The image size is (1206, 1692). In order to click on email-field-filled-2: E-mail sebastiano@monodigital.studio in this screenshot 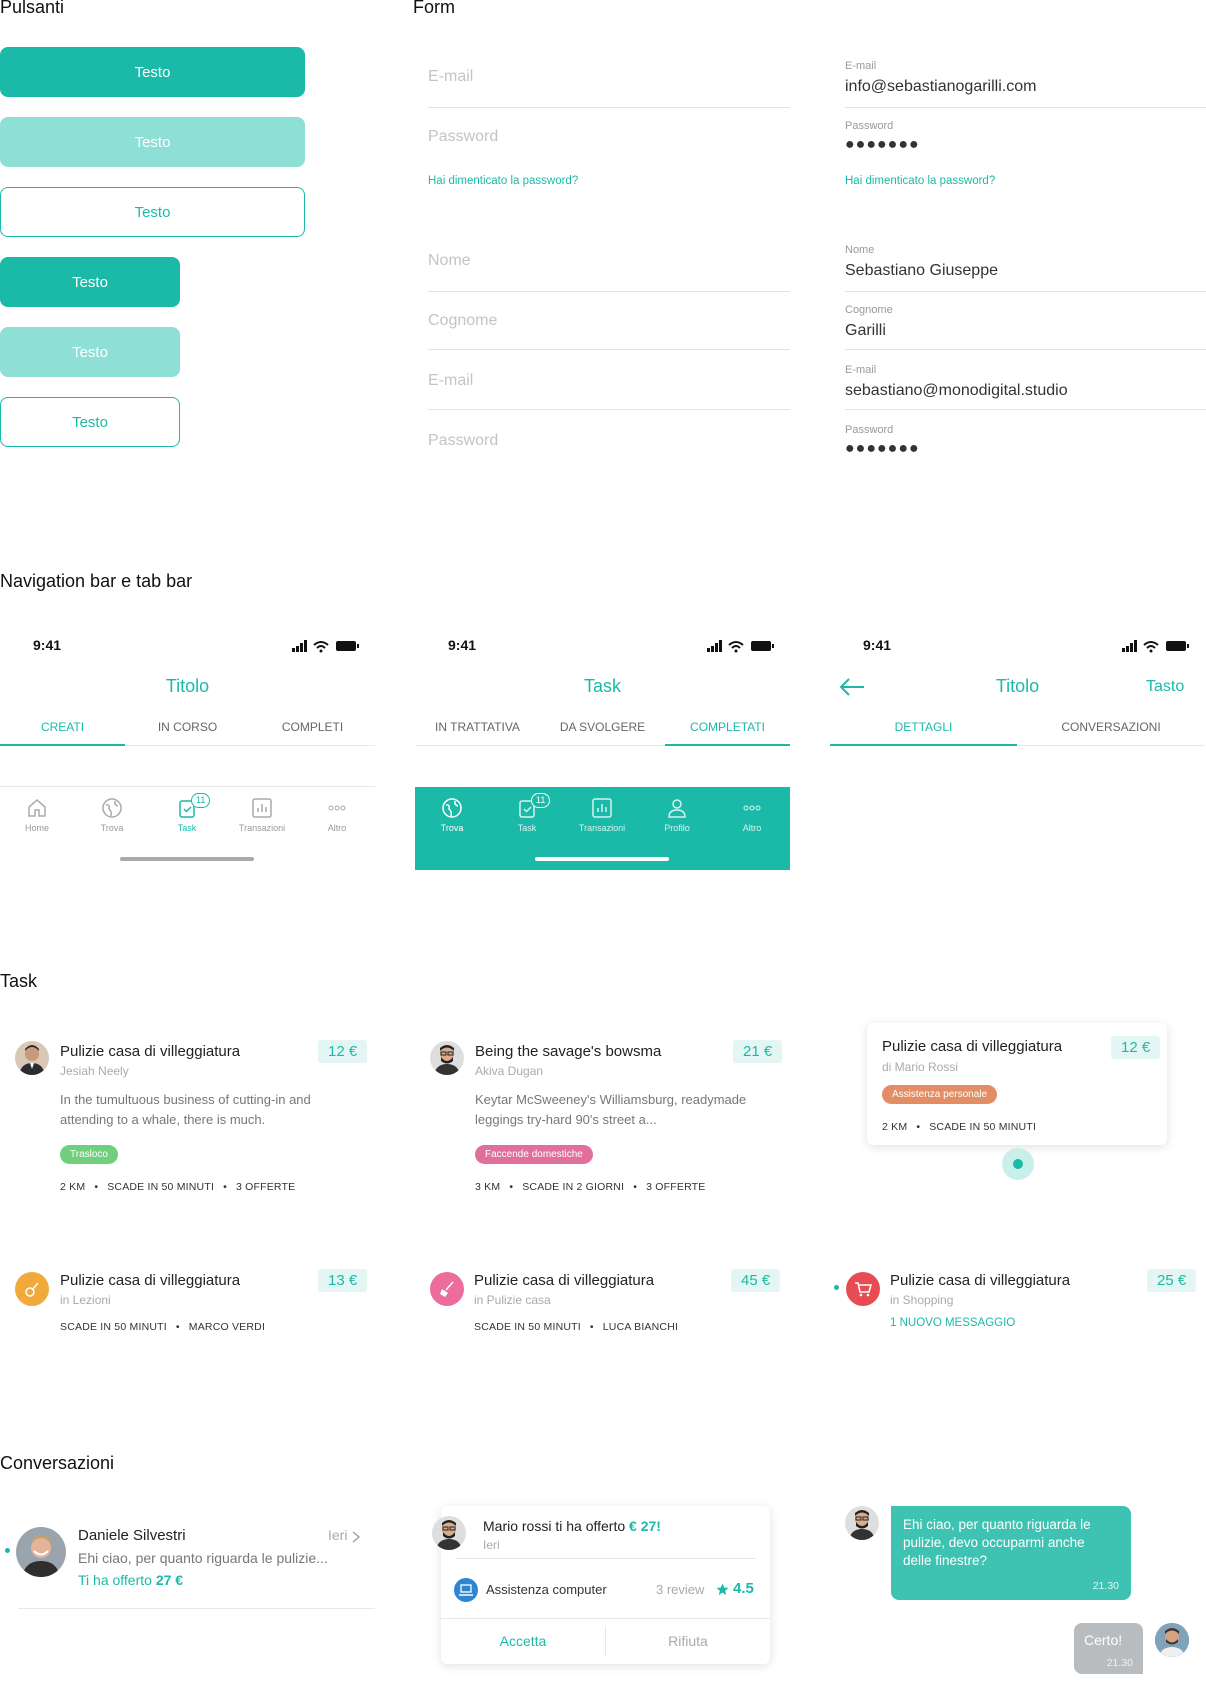, I will do `click(1025, 387)`.